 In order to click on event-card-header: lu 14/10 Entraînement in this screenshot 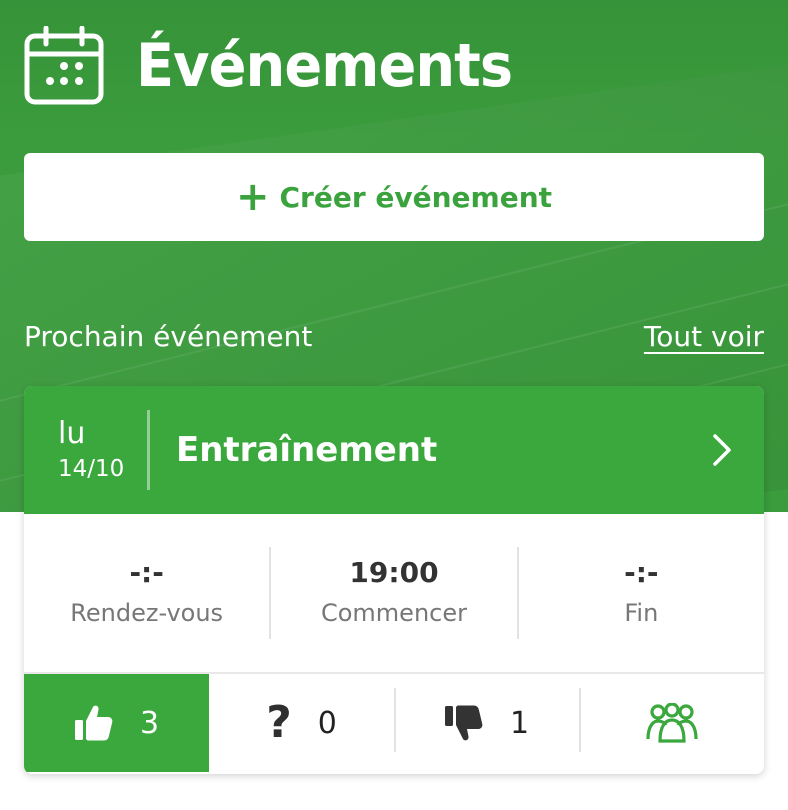, I will do `click(394, 450)`.